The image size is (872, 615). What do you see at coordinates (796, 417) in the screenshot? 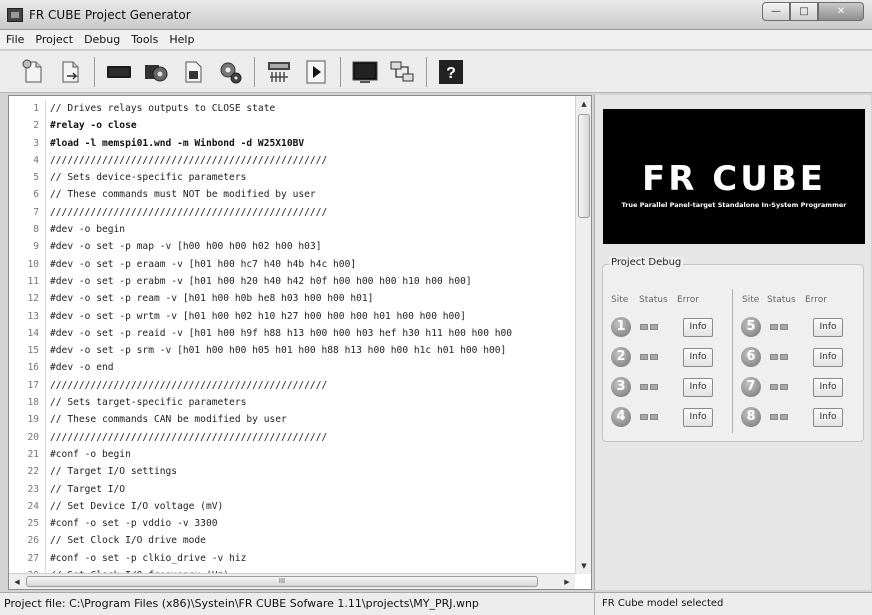
I see `debug-site-8: 8 Info` at bounding box center [796, 417].